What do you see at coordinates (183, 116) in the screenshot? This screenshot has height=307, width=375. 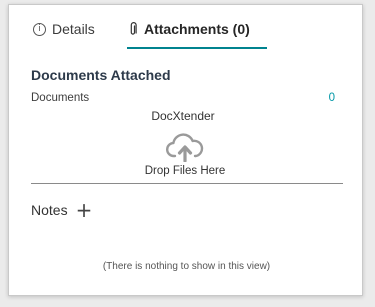 I see `dropzone-title: DocXtender` at bounding box center [183, 116].